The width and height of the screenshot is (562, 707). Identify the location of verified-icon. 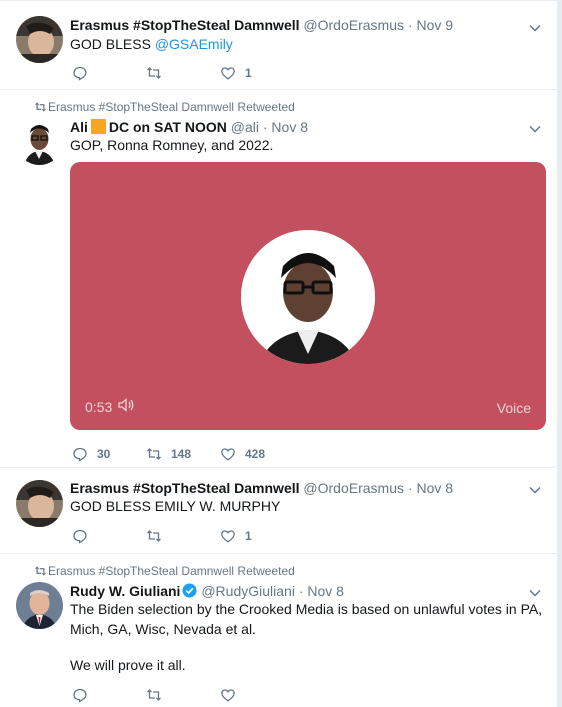
(189, 590).